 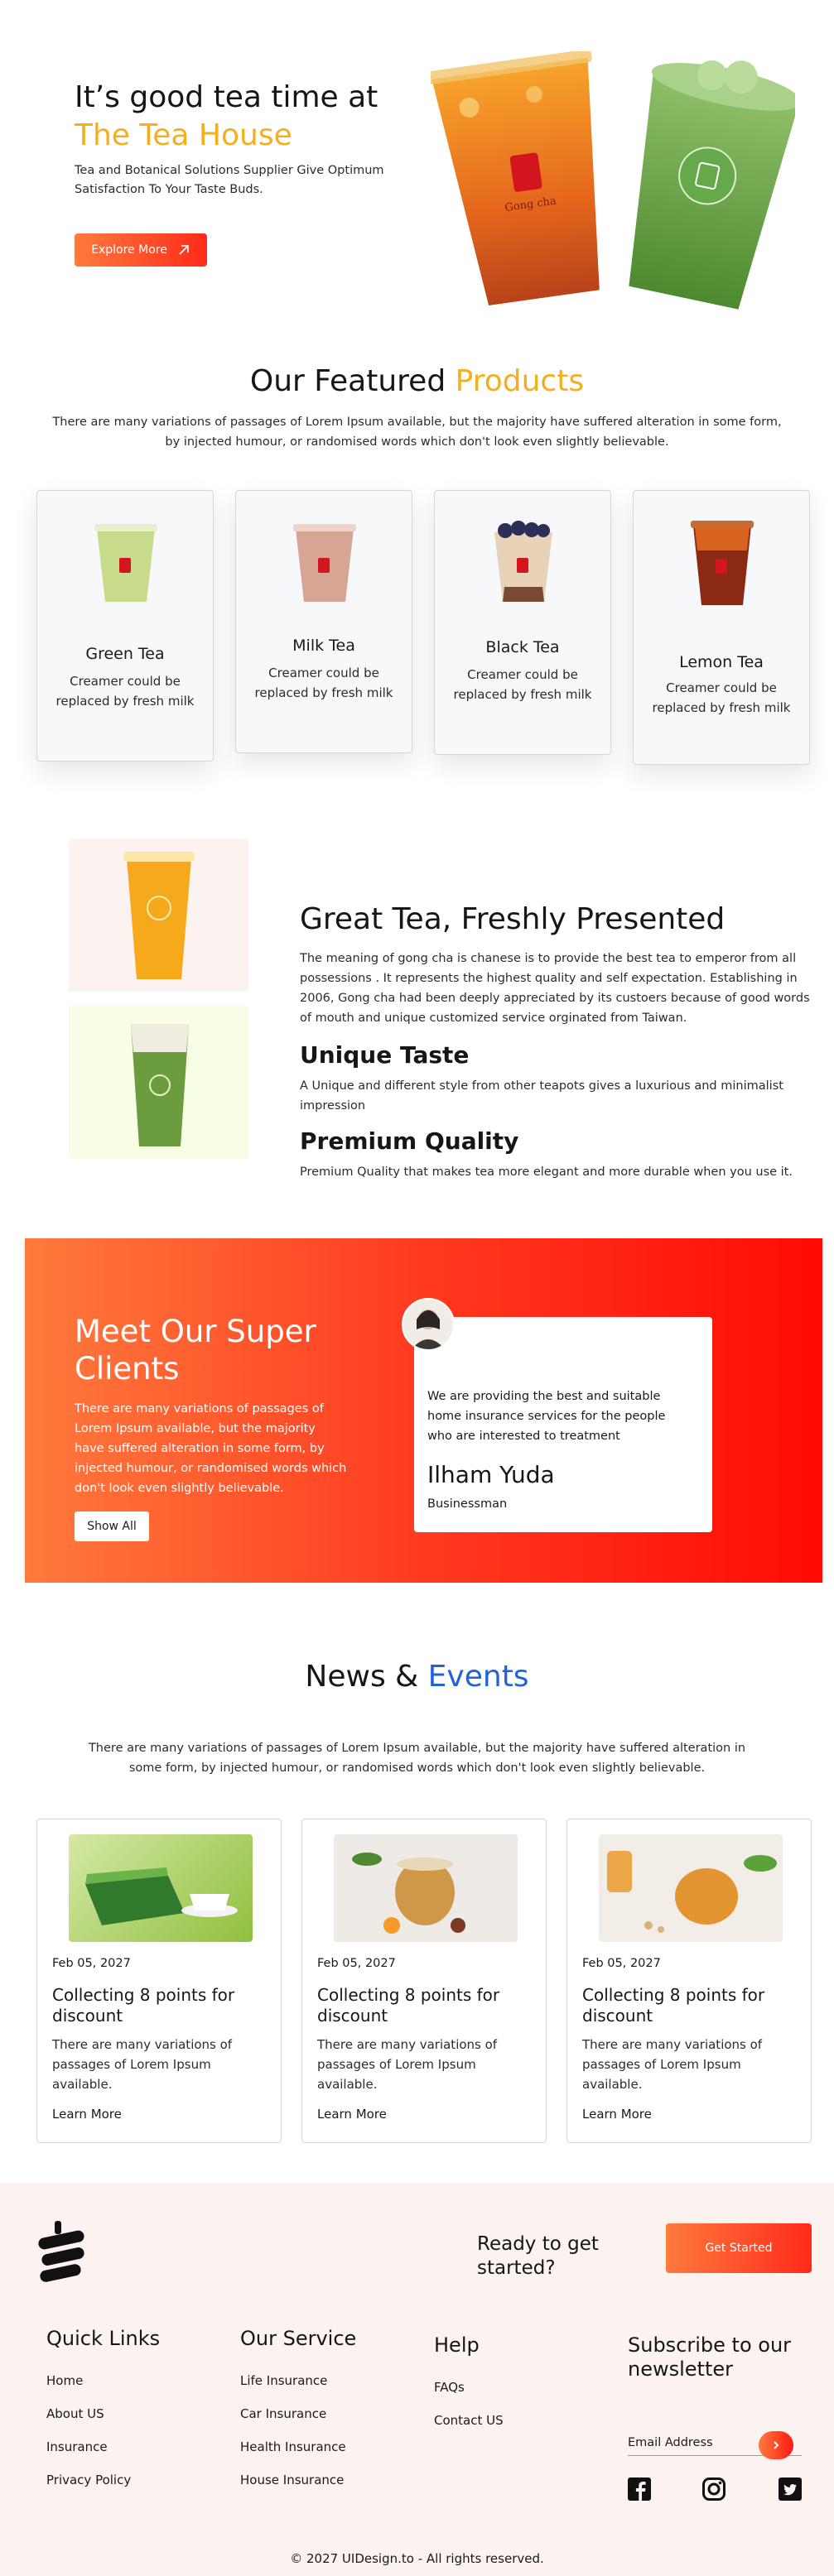 What do you see at coordinates (710, 2357) in the screenshot?
I see `newsletter-title: Subscribe to our newsletter` at bounding box center [710, 2357].